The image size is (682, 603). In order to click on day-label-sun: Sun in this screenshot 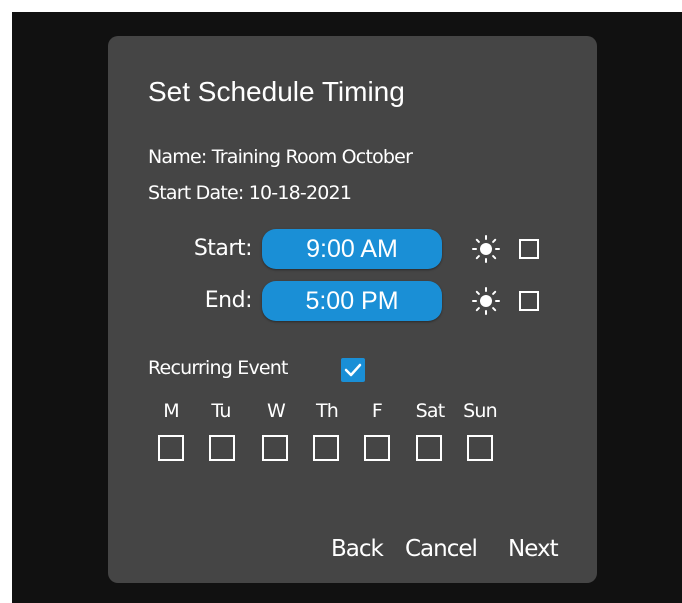, I will do `click(480, 411)`.